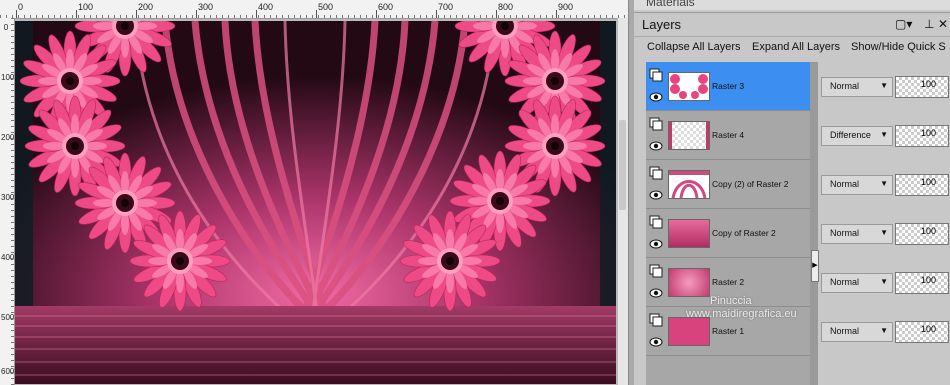 The width and height of the screenshot is (950, 385). I want to click on layer-name: Raster 4, so click(728, 135).